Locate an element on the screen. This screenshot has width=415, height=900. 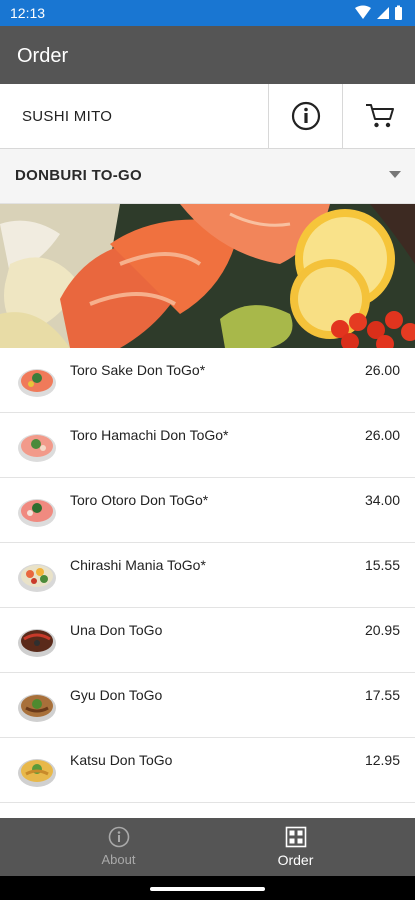
status-icons is located at coordinates (378, 12).